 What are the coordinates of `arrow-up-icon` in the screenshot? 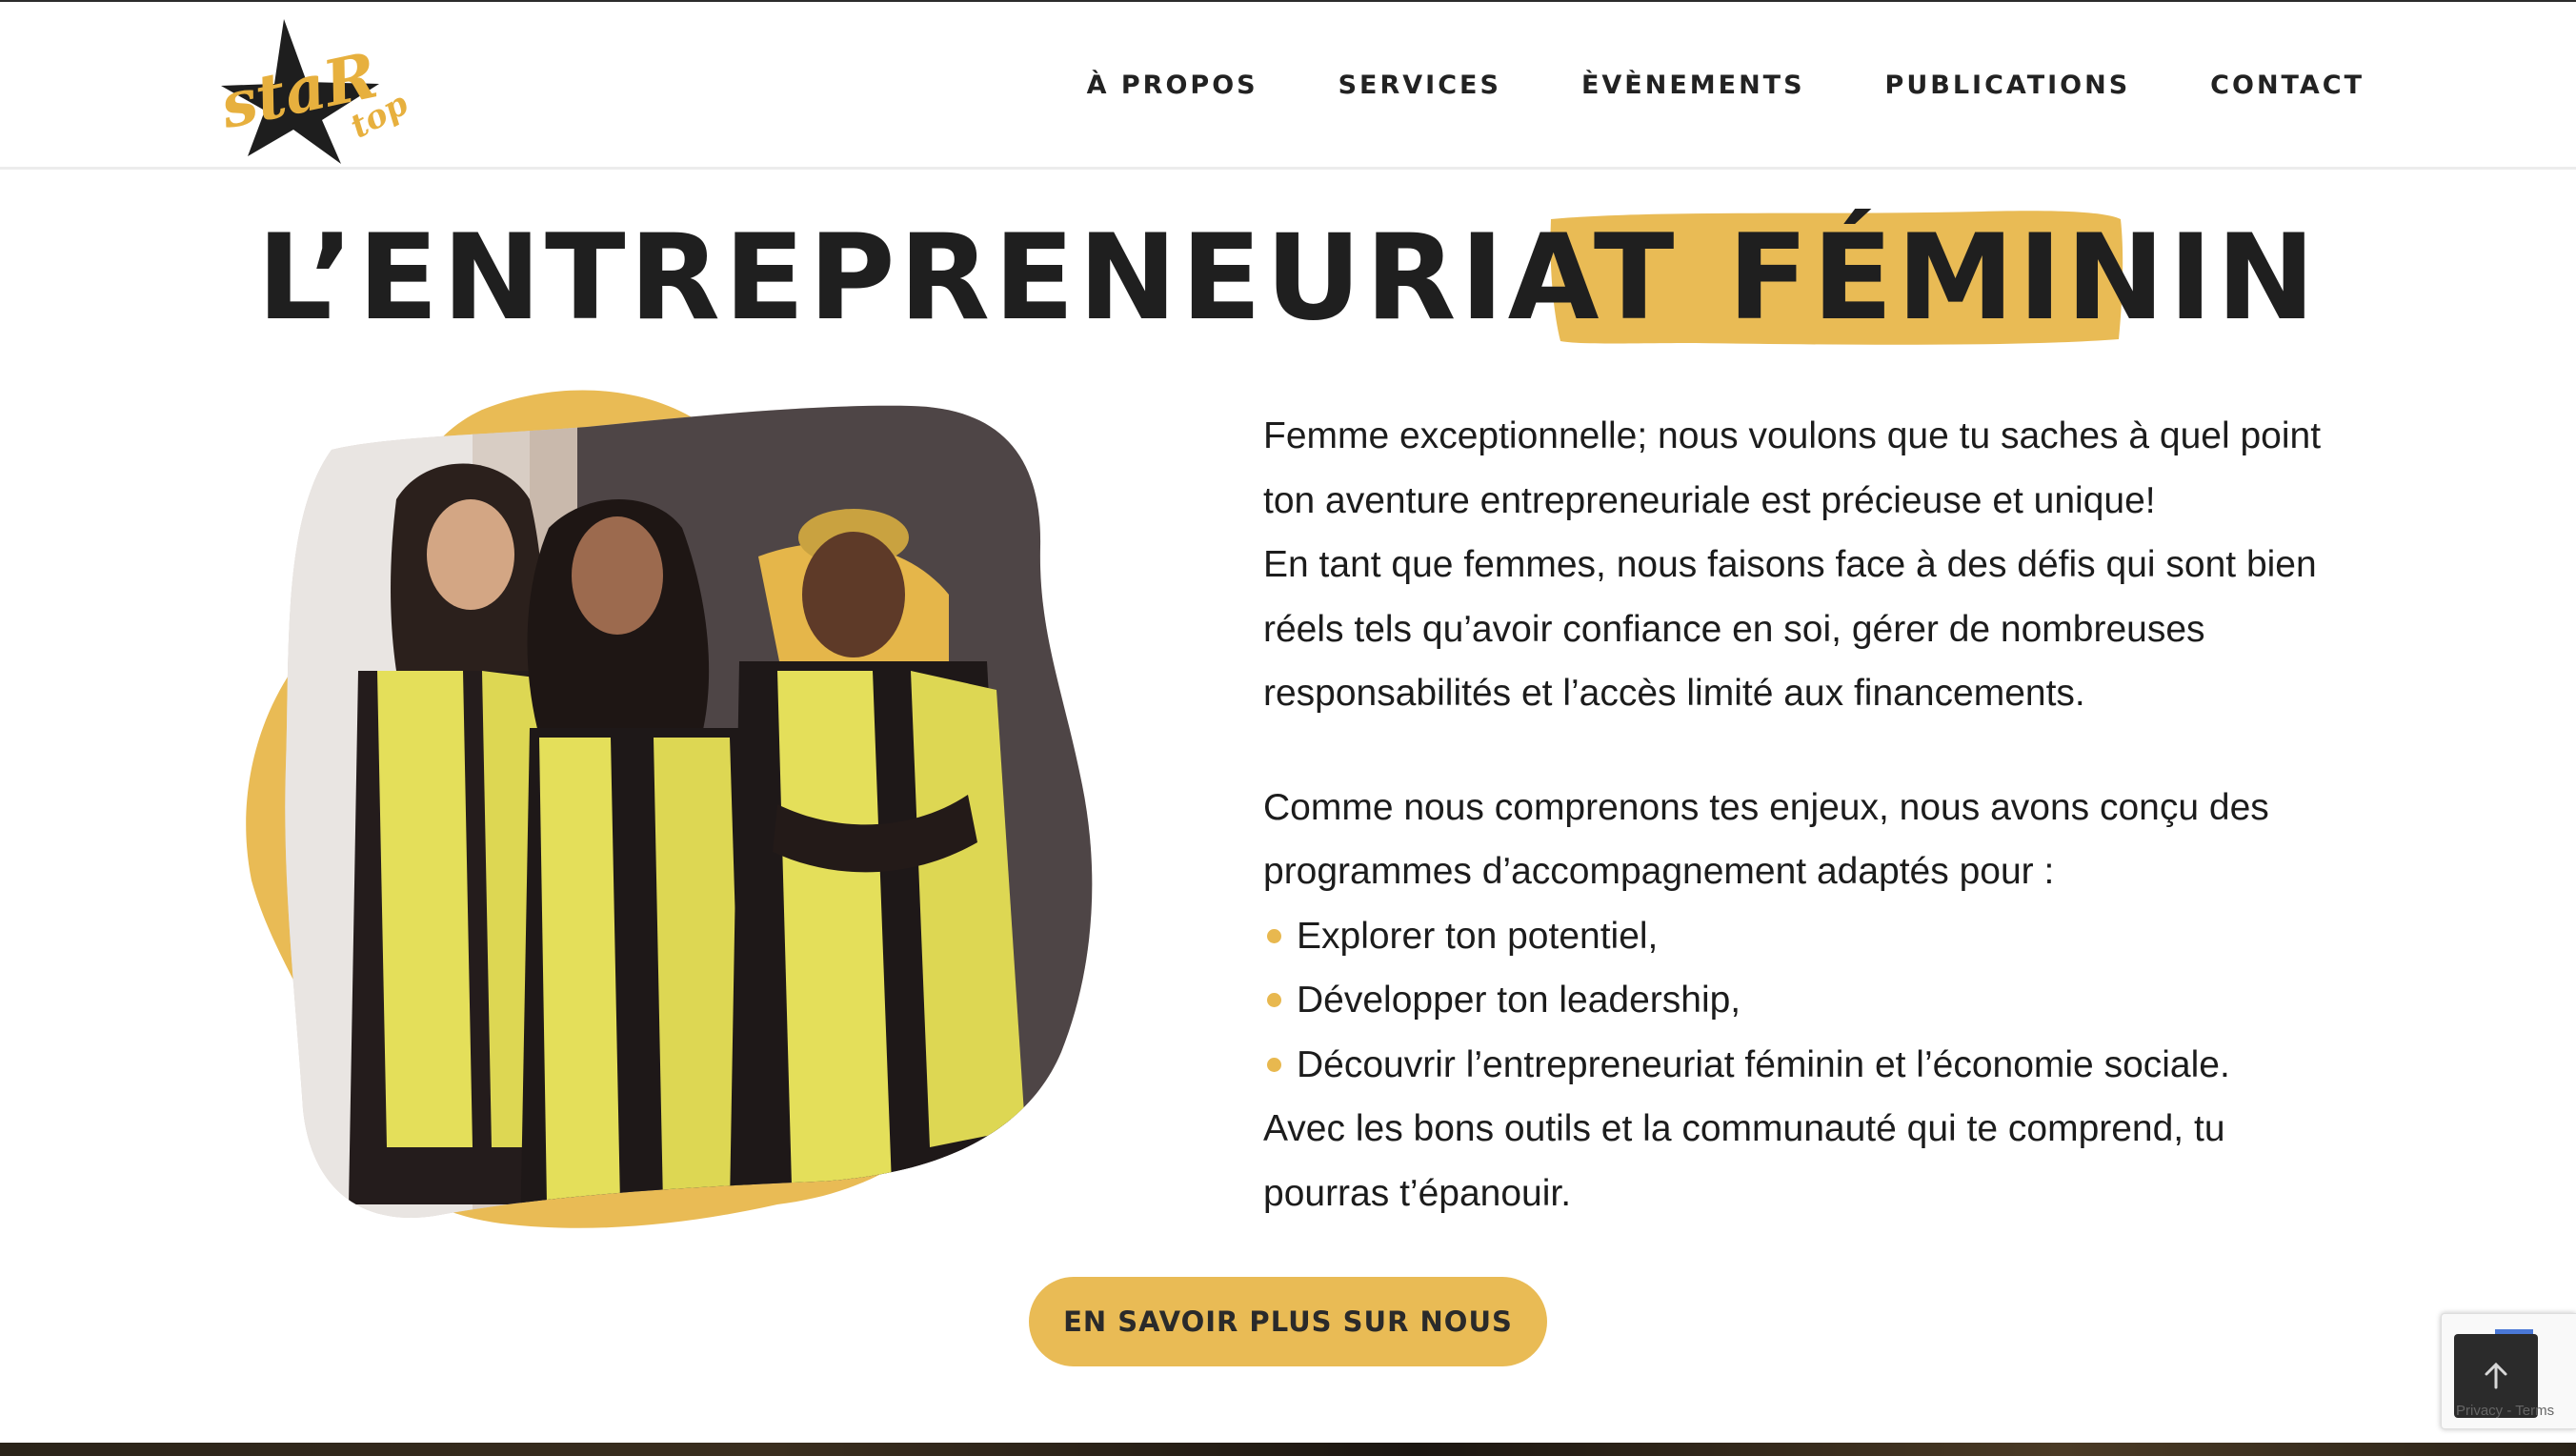 It's located at (2496, 1376).